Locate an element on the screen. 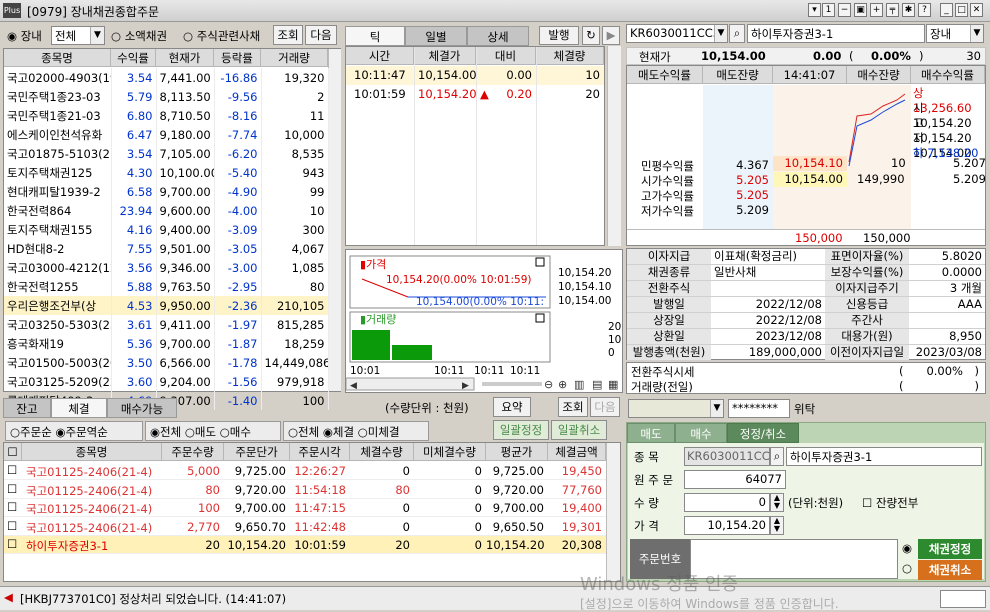  radio-cancel: ○ is located at coordinates (907, 568).